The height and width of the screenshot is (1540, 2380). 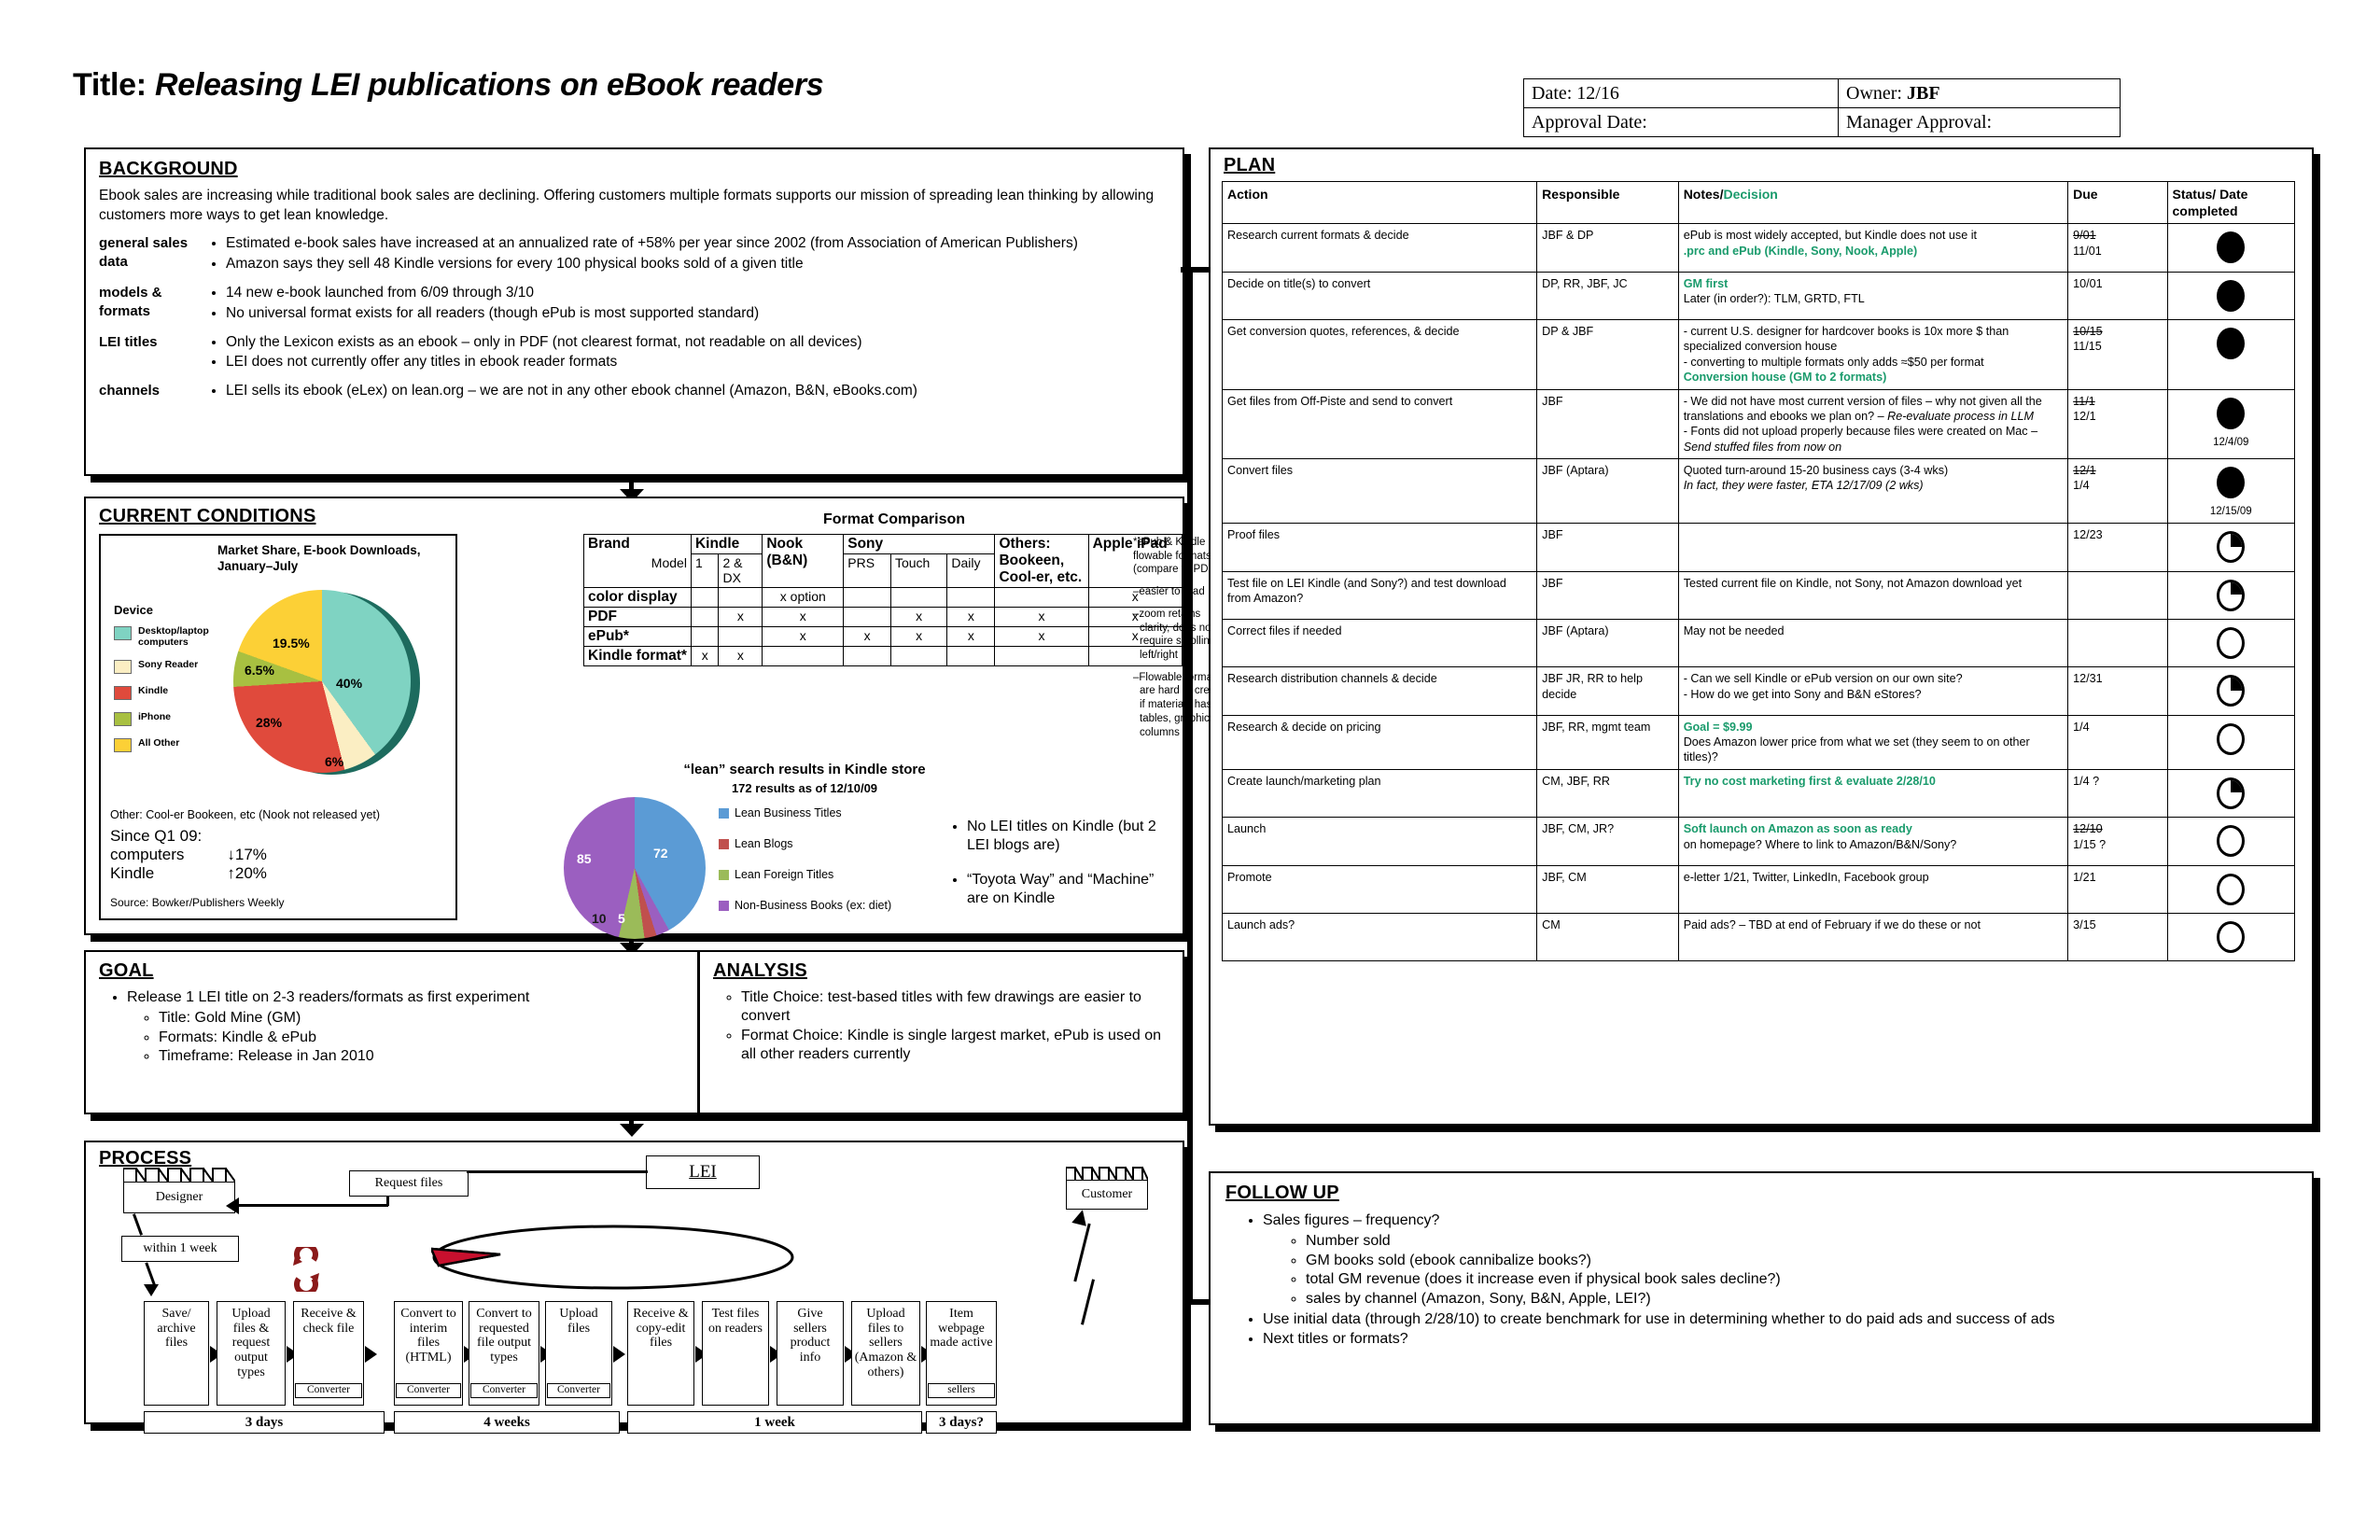 What do you see at coordinates (247, 855) in the screenshot?
I see `since-value: ↓17%` at bounding box center [247, 855].